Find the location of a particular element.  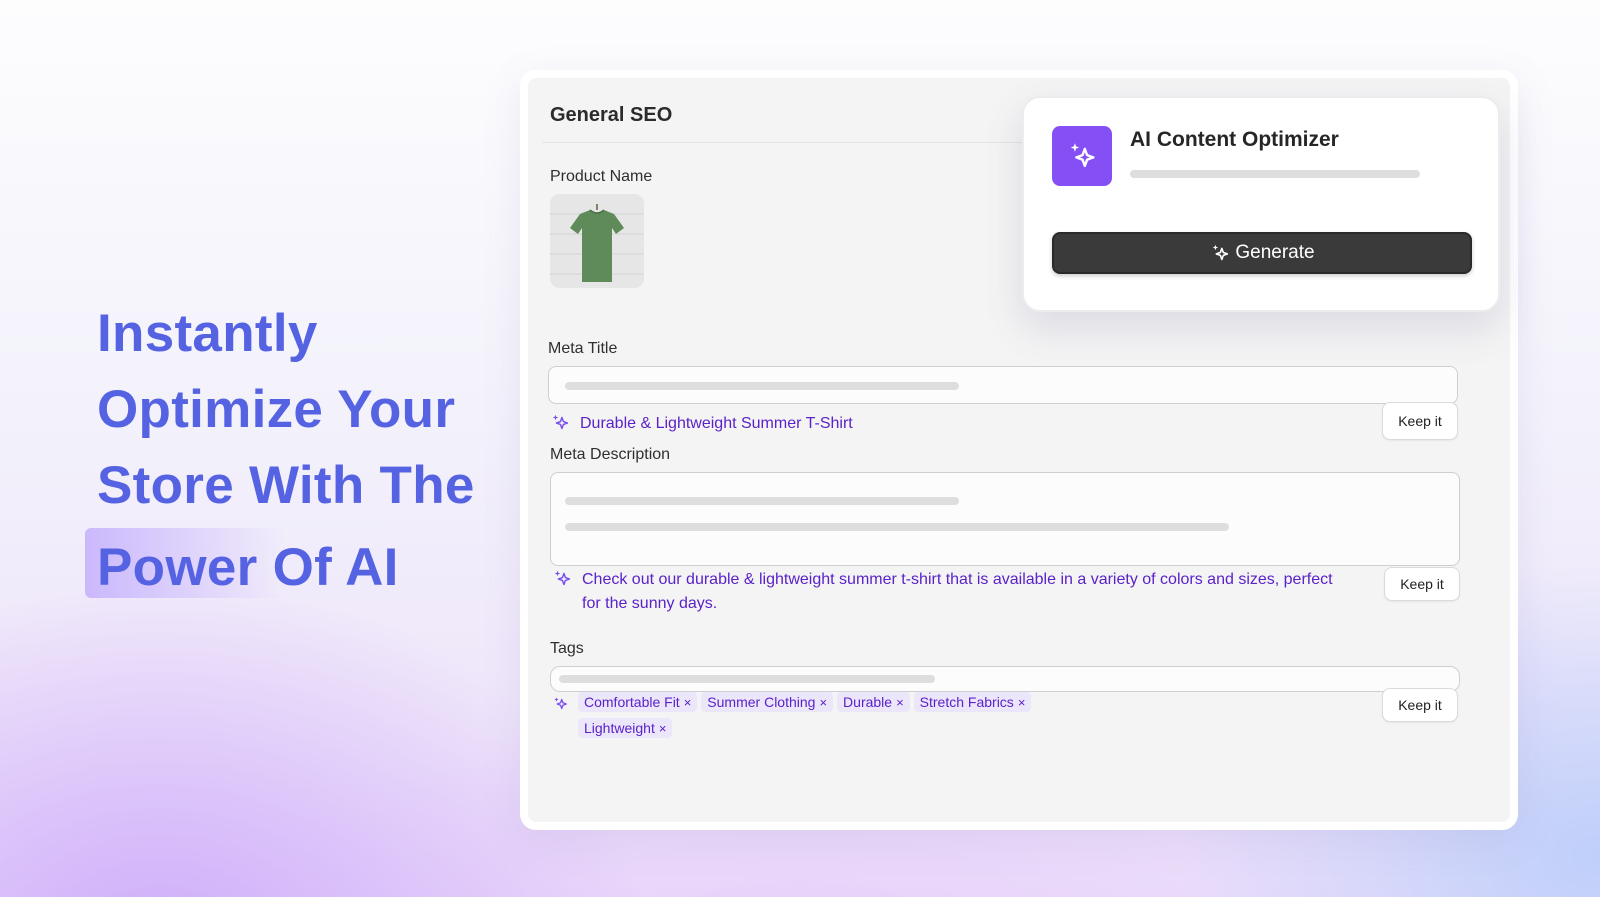

hero-line: Store With The is located at coordinates (286, 485).